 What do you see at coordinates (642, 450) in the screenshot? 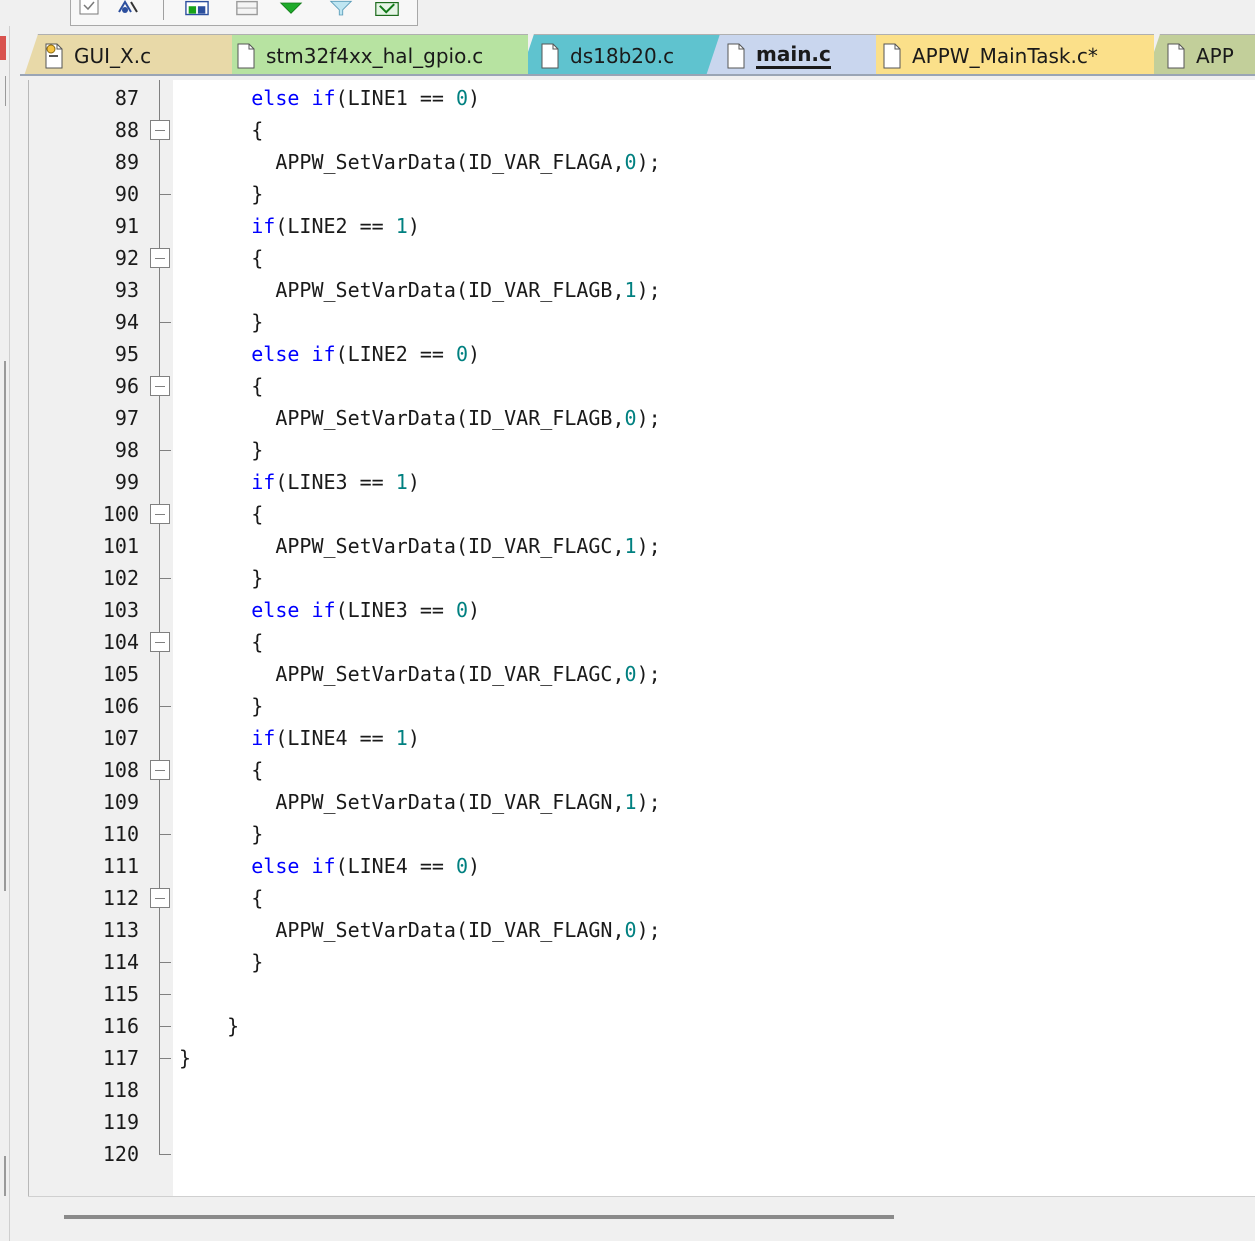
I see `code-line: 98 }` at bounding box center [642, 450].